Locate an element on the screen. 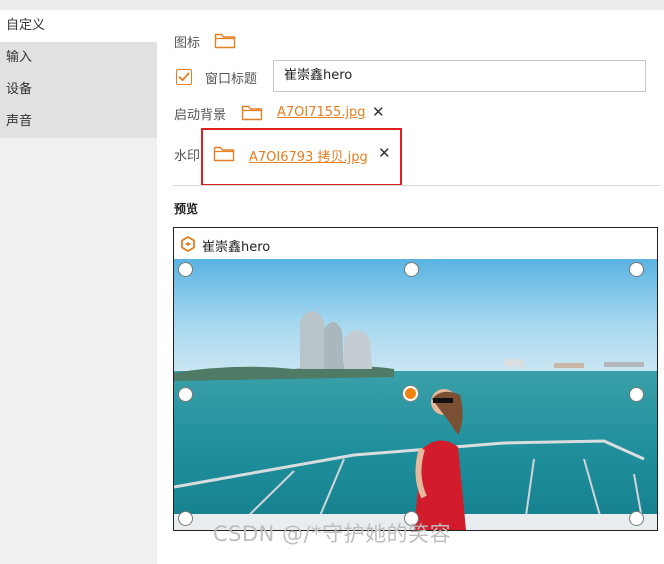  window-title-label: 窗口标题 is located at coordinates (231, 79).